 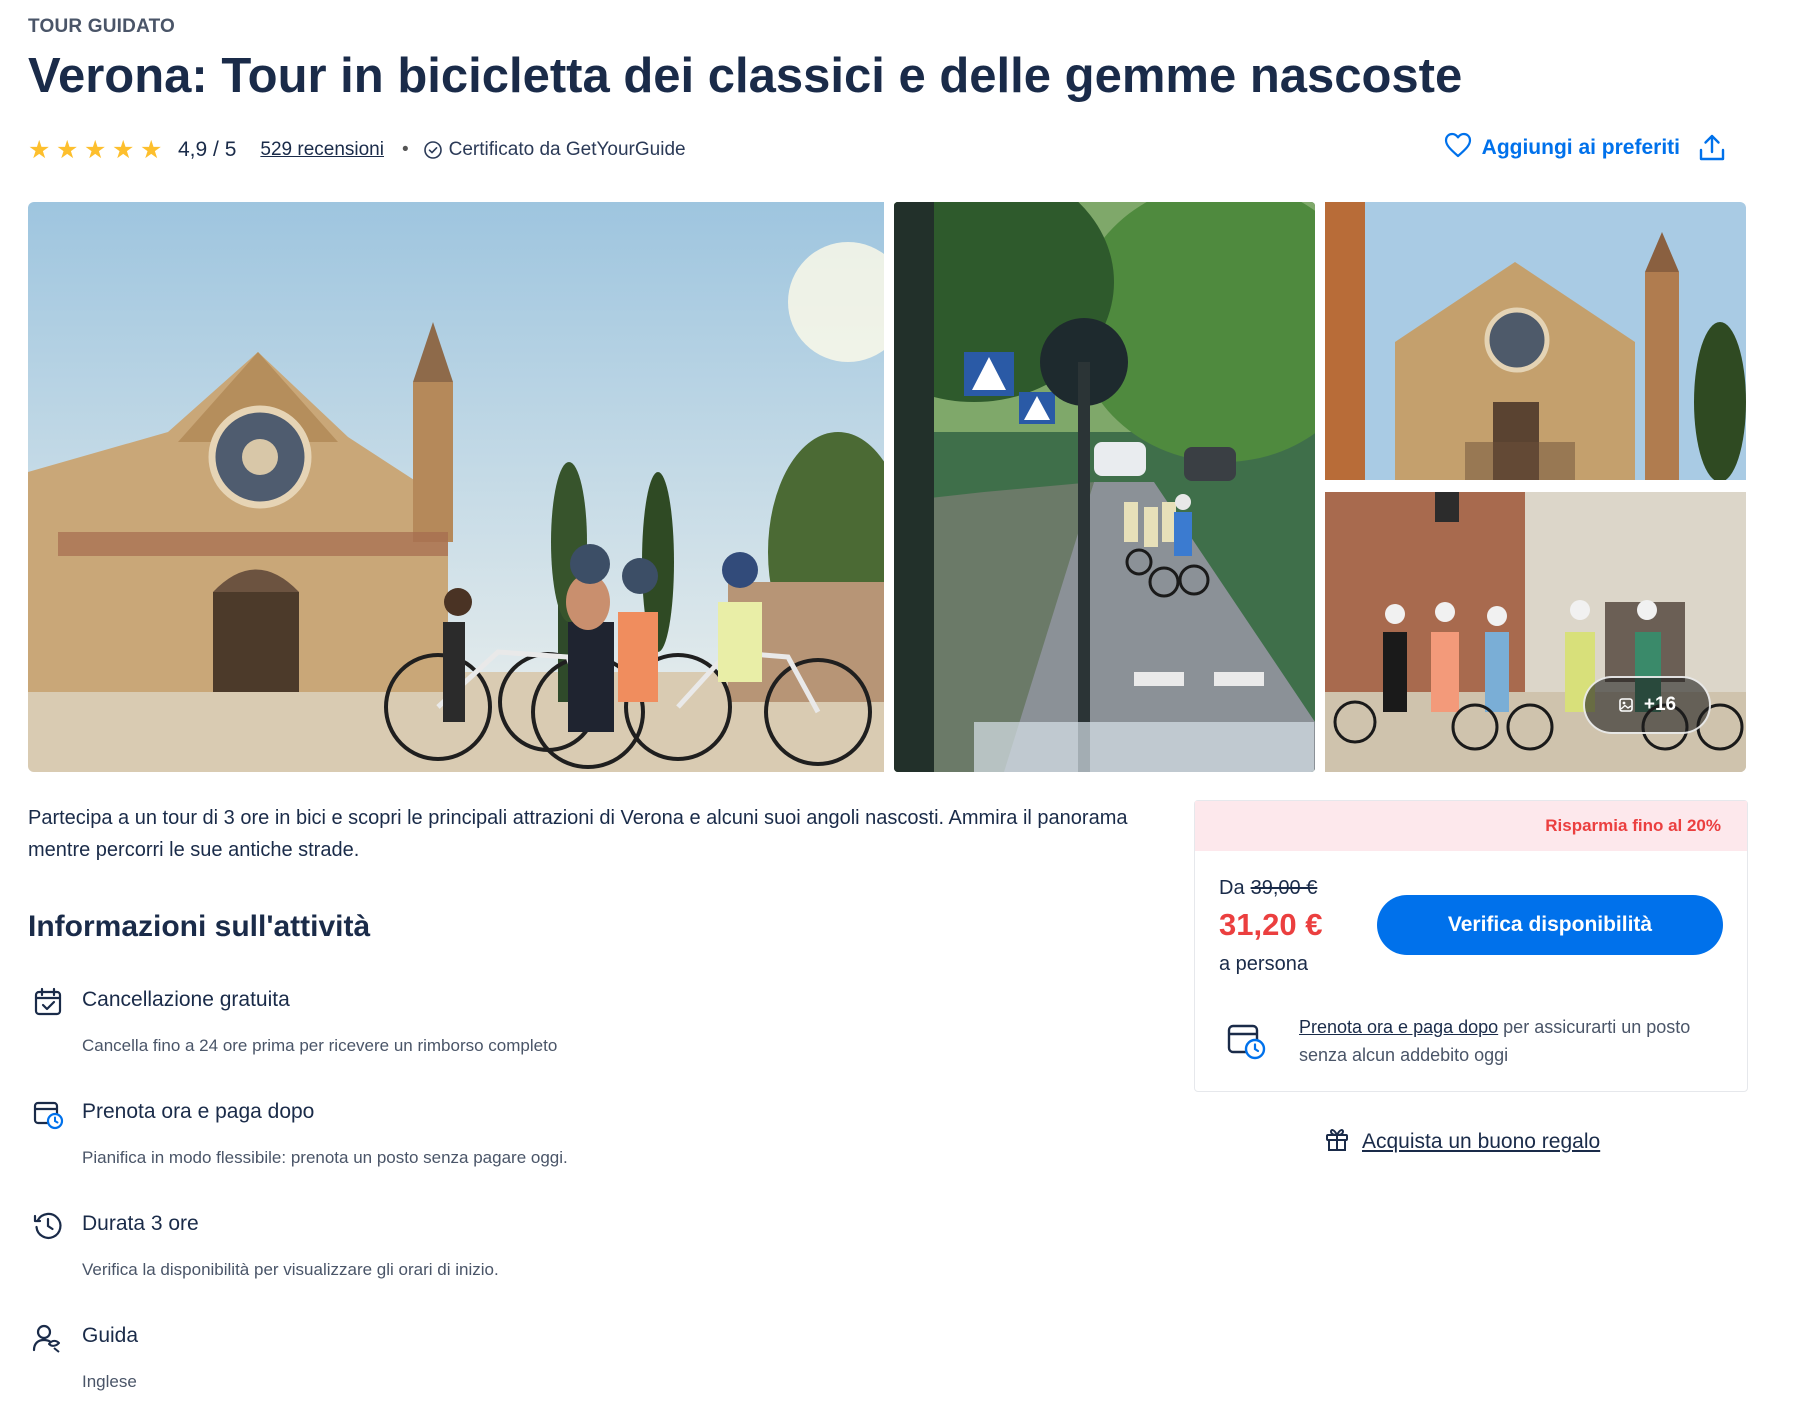 I want to click on info-subtitle: Inglese, so click(x=109, y=1381).